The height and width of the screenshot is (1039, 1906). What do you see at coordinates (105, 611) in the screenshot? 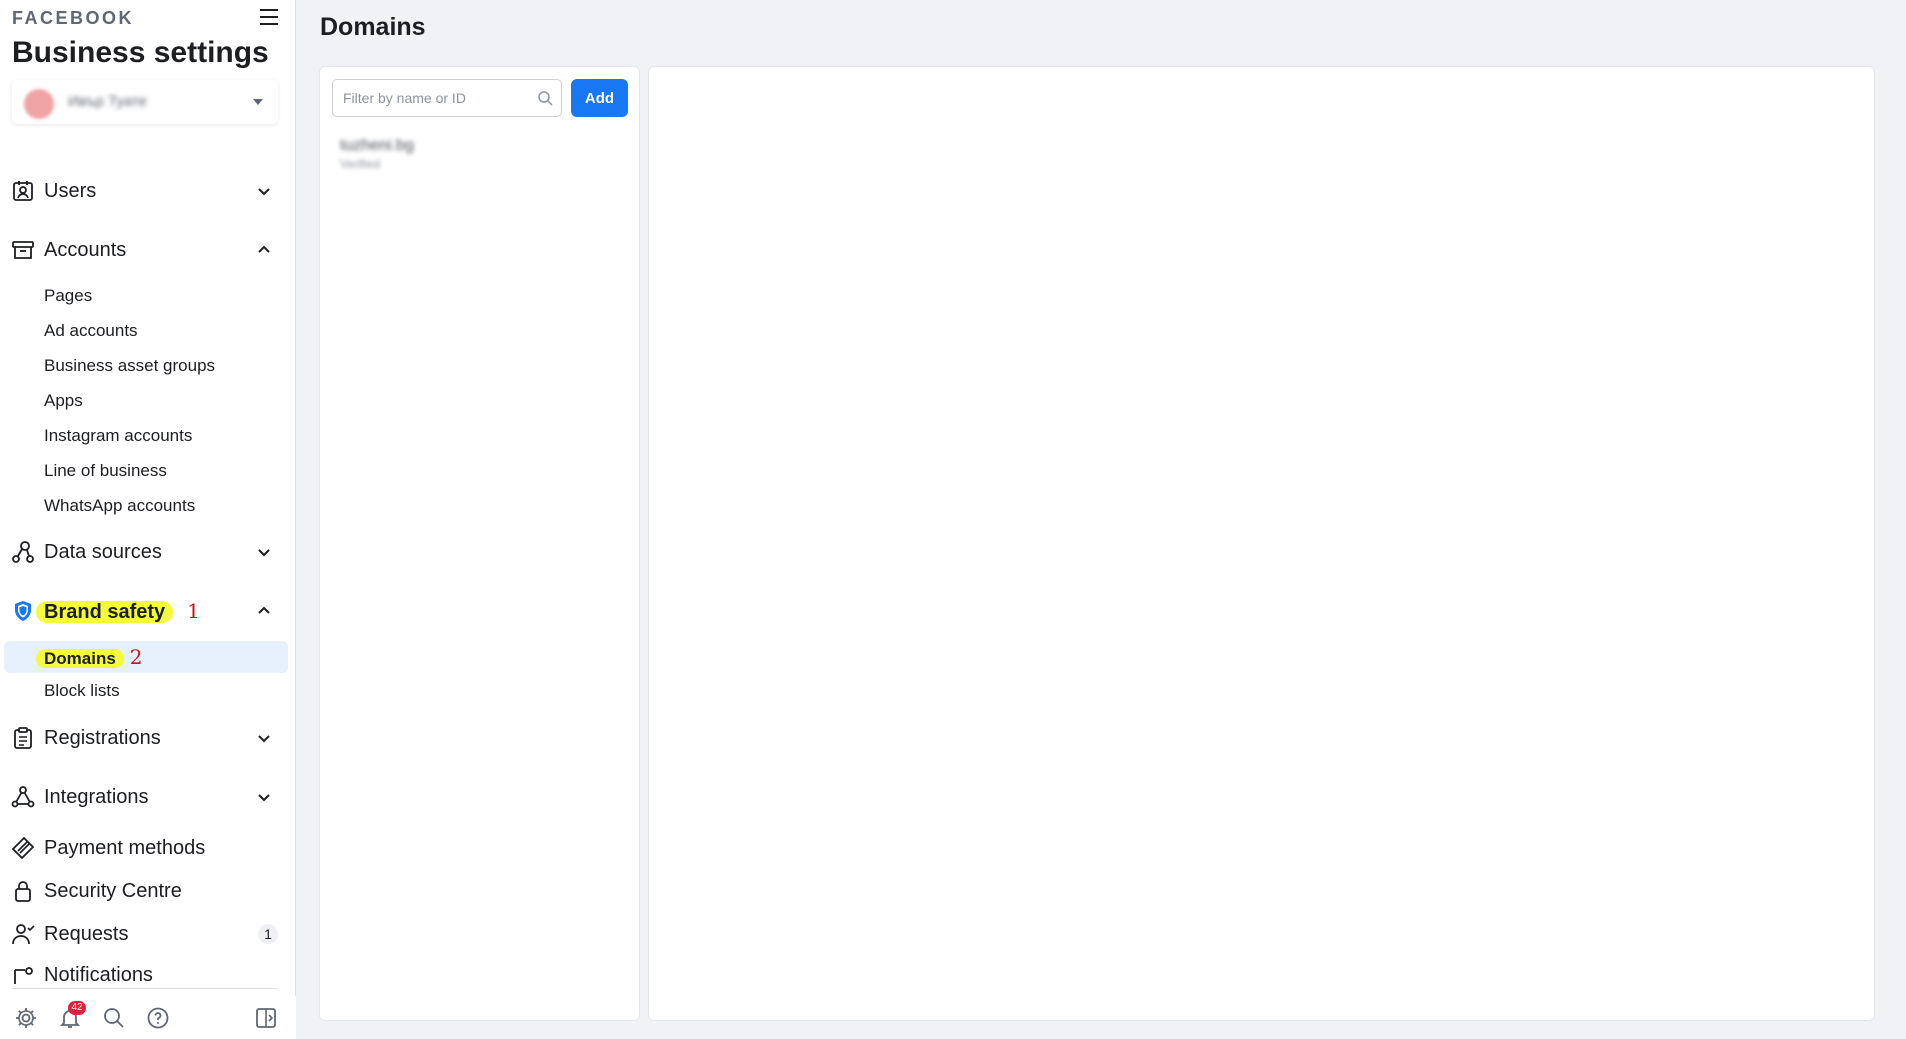
I see `brand-safety-highlight: Brand safety` at bounding box center [105, 611].